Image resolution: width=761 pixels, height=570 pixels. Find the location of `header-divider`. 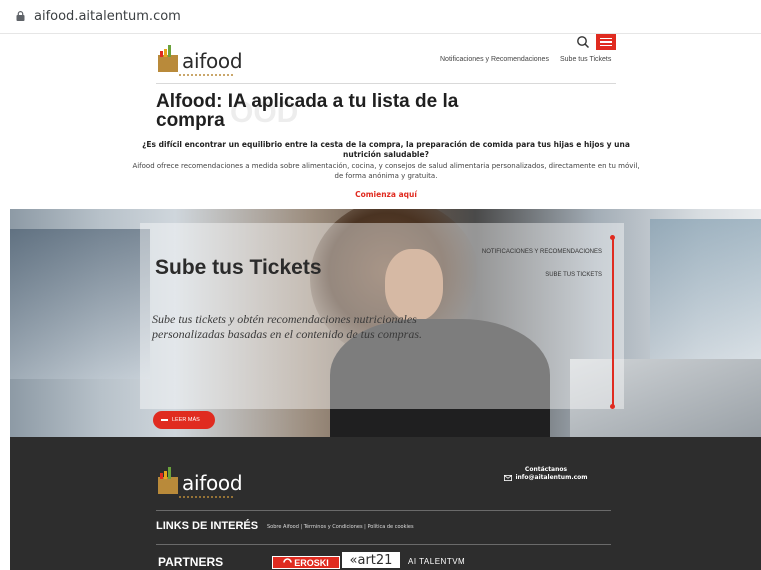

header-divider is located at coordinates (386, 83).